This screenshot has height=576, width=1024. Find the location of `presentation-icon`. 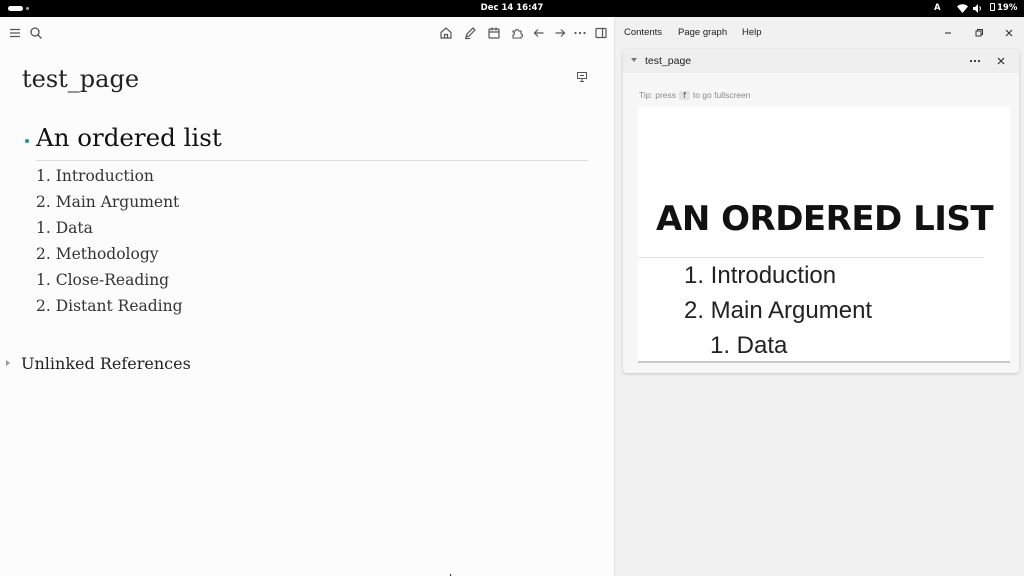

presentation-icon is located at coordinates (582, 76).